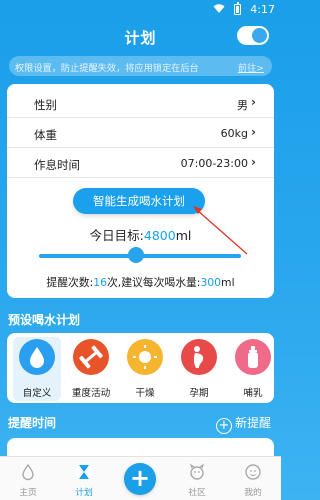 Image resolution: width=320 pixels, height=500 pixels. Describe the element at coordinates (153, 282) in the screenshot. I see `reminder-middle: 次,建议每次喝水量:` at that location.